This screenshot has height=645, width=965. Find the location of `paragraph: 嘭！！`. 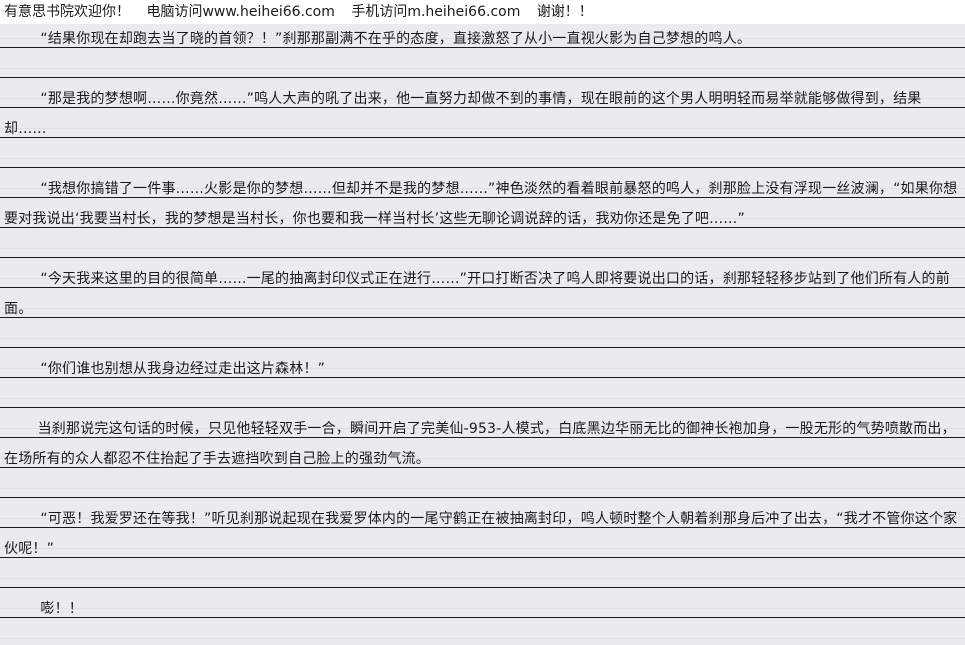

paragraph: 嘭！！ is located at coordinates (61, 609).